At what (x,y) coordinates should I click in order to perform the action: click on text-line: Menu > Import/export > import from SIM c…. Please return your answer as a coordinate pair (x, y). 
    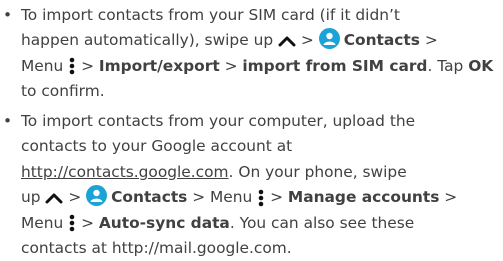
    Looking at the image, I should click on (257, 65).